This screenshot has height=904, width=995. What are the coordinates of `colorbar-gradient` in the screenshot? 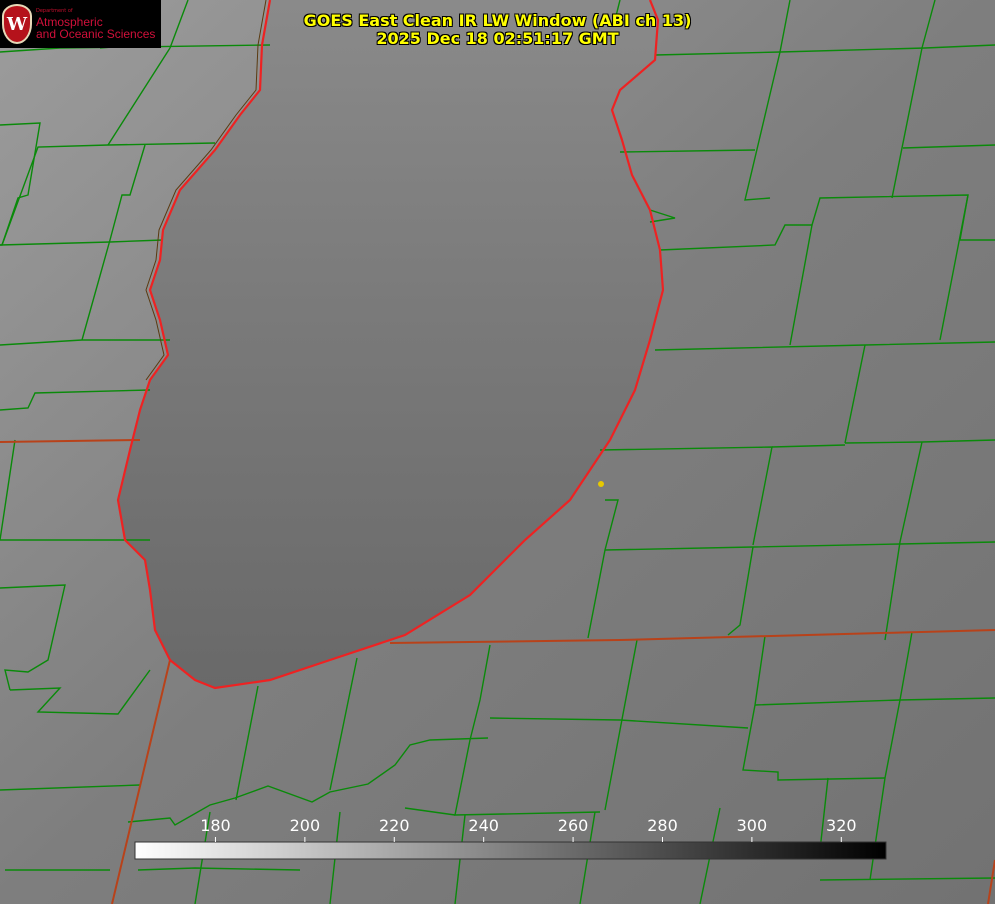 It's located at (510, 850).